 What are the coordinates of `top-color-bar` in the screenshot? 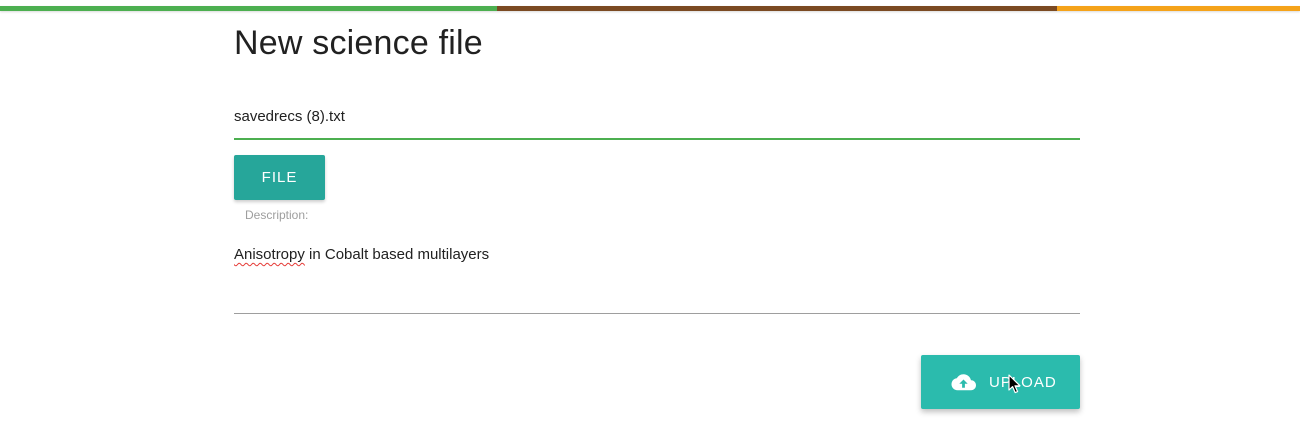 It's located at (650, 8).